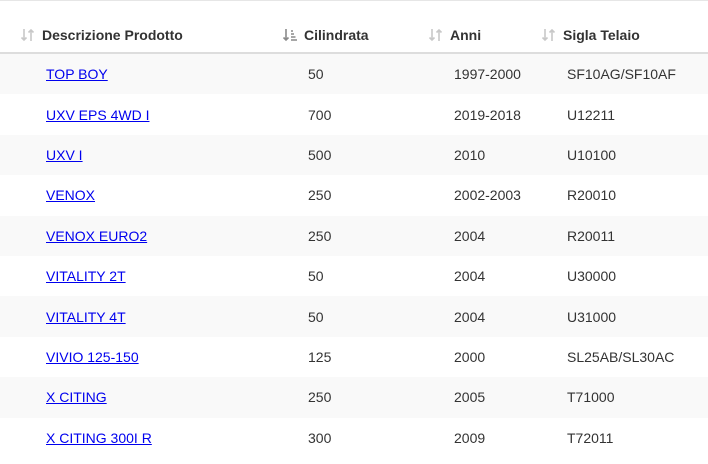 This screenshot has height=464, width=708. I want to click on product-link: VENOX, so click(70, 195).